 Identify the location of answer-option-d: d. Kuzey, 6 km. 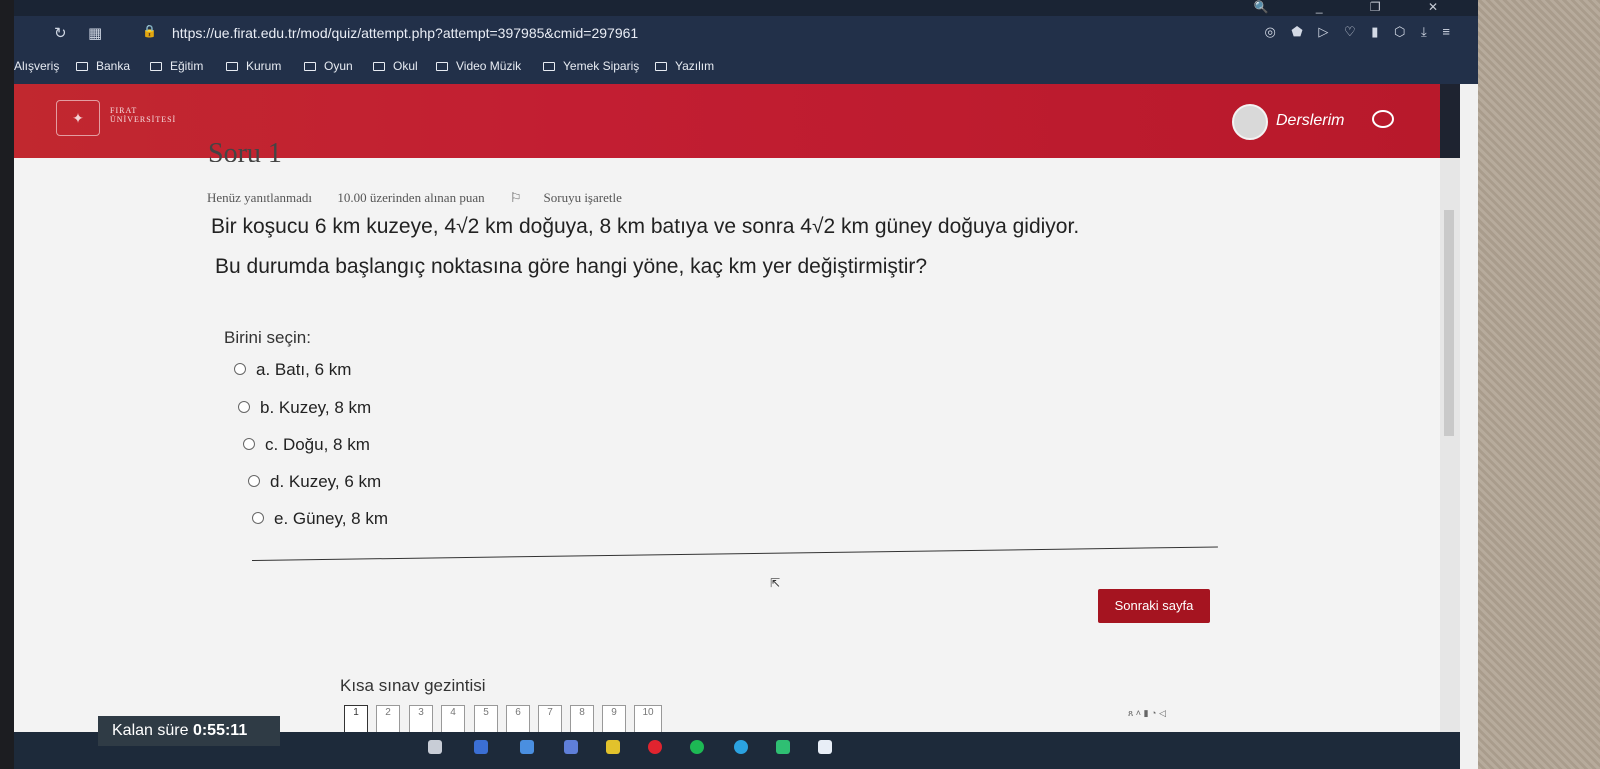
(314, 482).